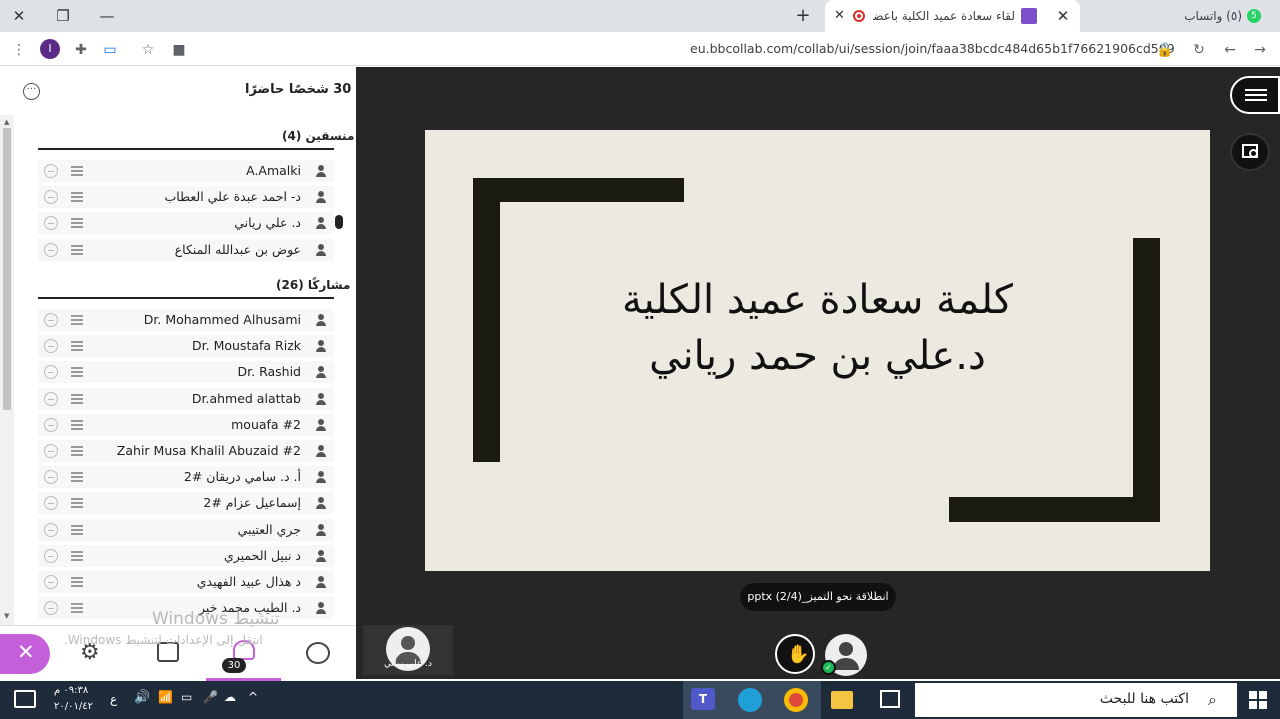 The width and height of the screenshot is (1280, 719). Describe the element at coordinates (81, 50) in the screenshot. I see `extensions-icon: ✚` at that location.